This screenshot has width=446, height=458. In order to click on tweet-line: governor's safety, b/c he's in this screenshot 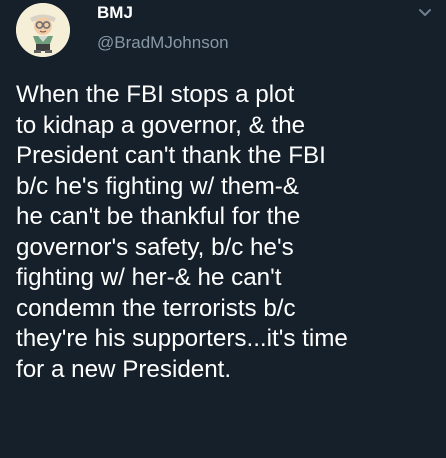, I will do `click(155, 247)`.